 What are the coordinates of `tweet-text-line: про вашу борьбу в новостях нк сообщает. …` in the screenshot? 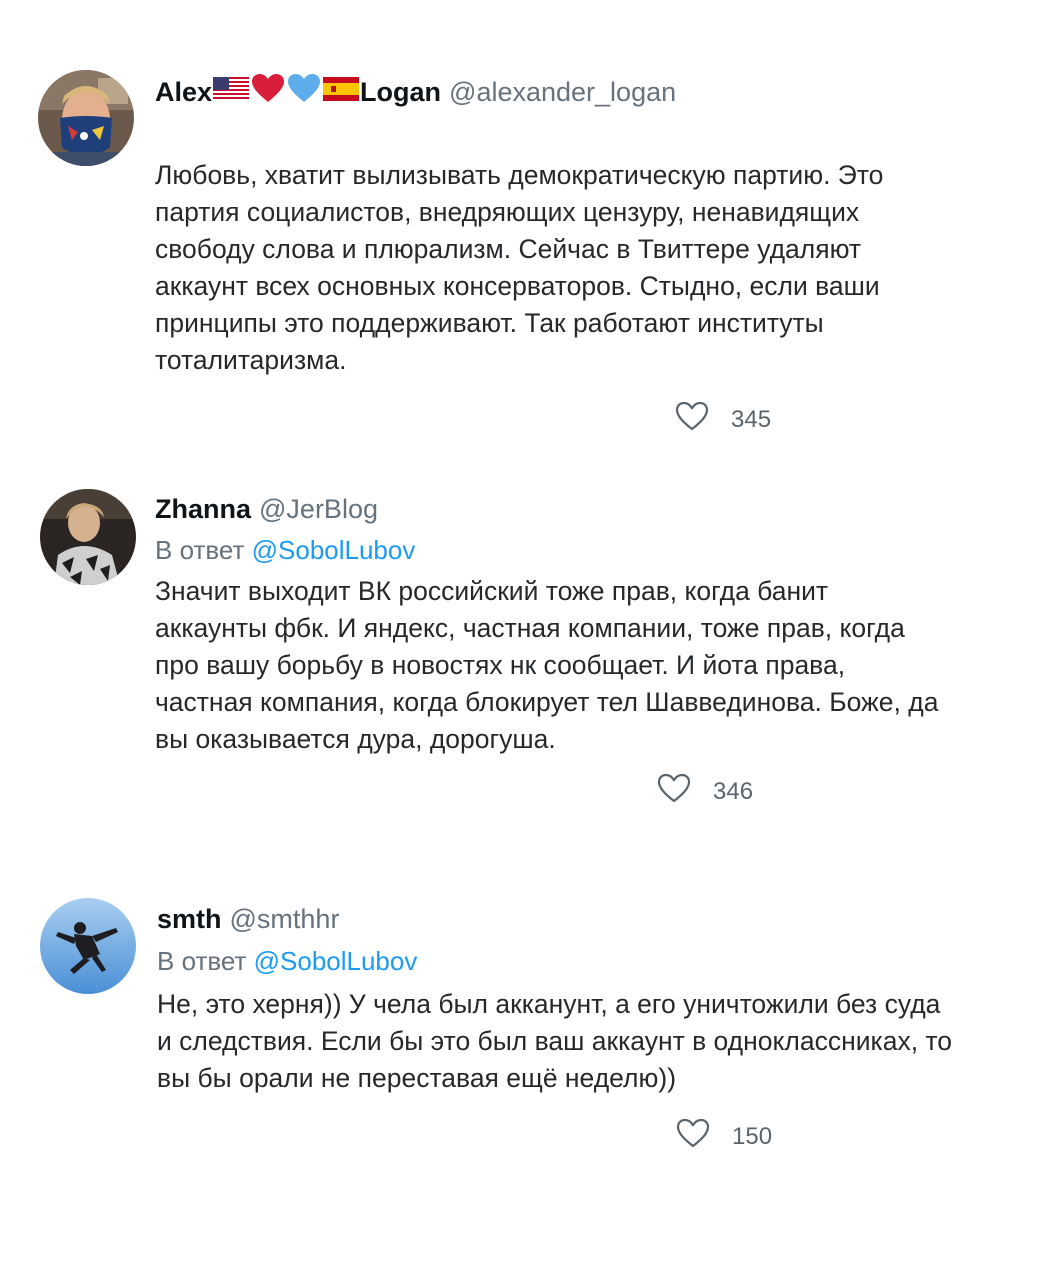 It's located at (500, 665).